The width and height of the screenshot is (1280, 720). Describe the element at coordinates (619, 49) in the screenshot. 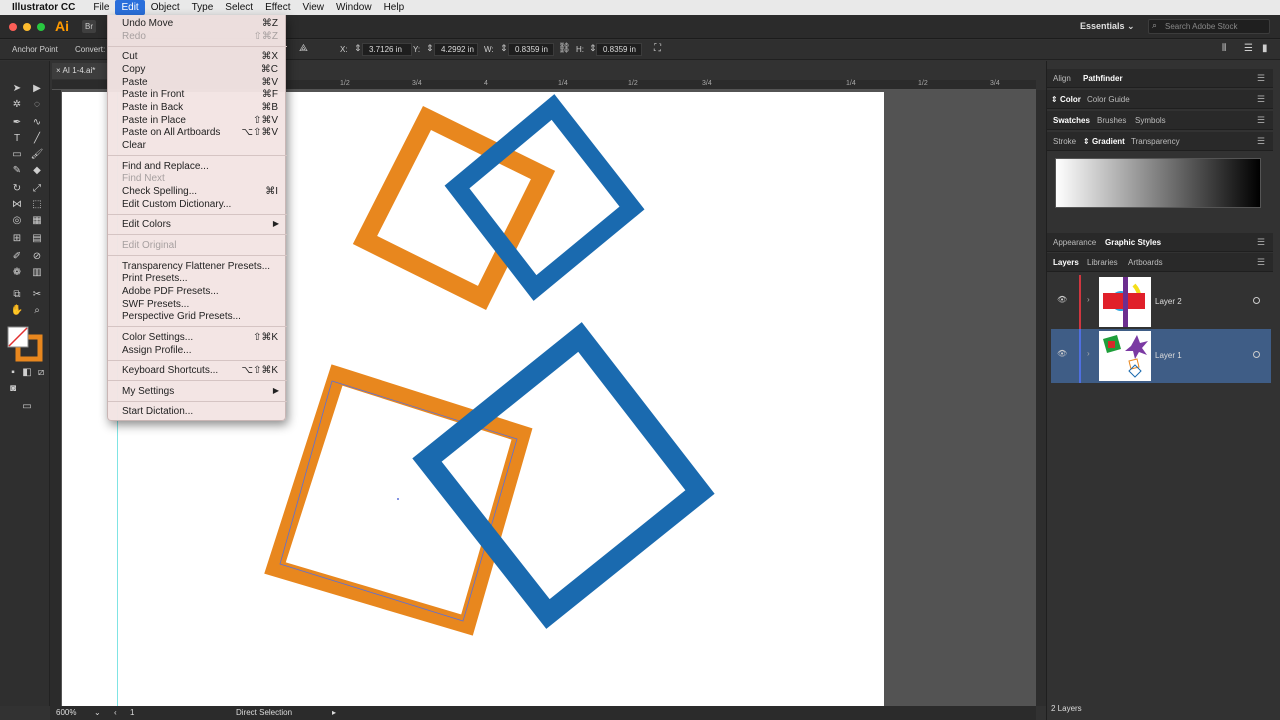

I see `h-field: 0.8359 in` at that location.